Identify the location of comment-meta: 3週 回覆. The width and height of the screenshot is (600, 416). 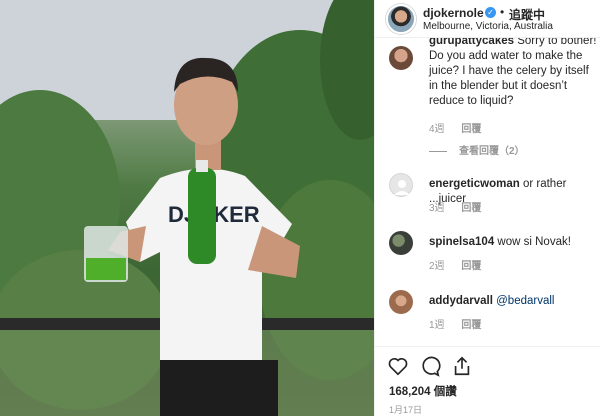
(462, 206).